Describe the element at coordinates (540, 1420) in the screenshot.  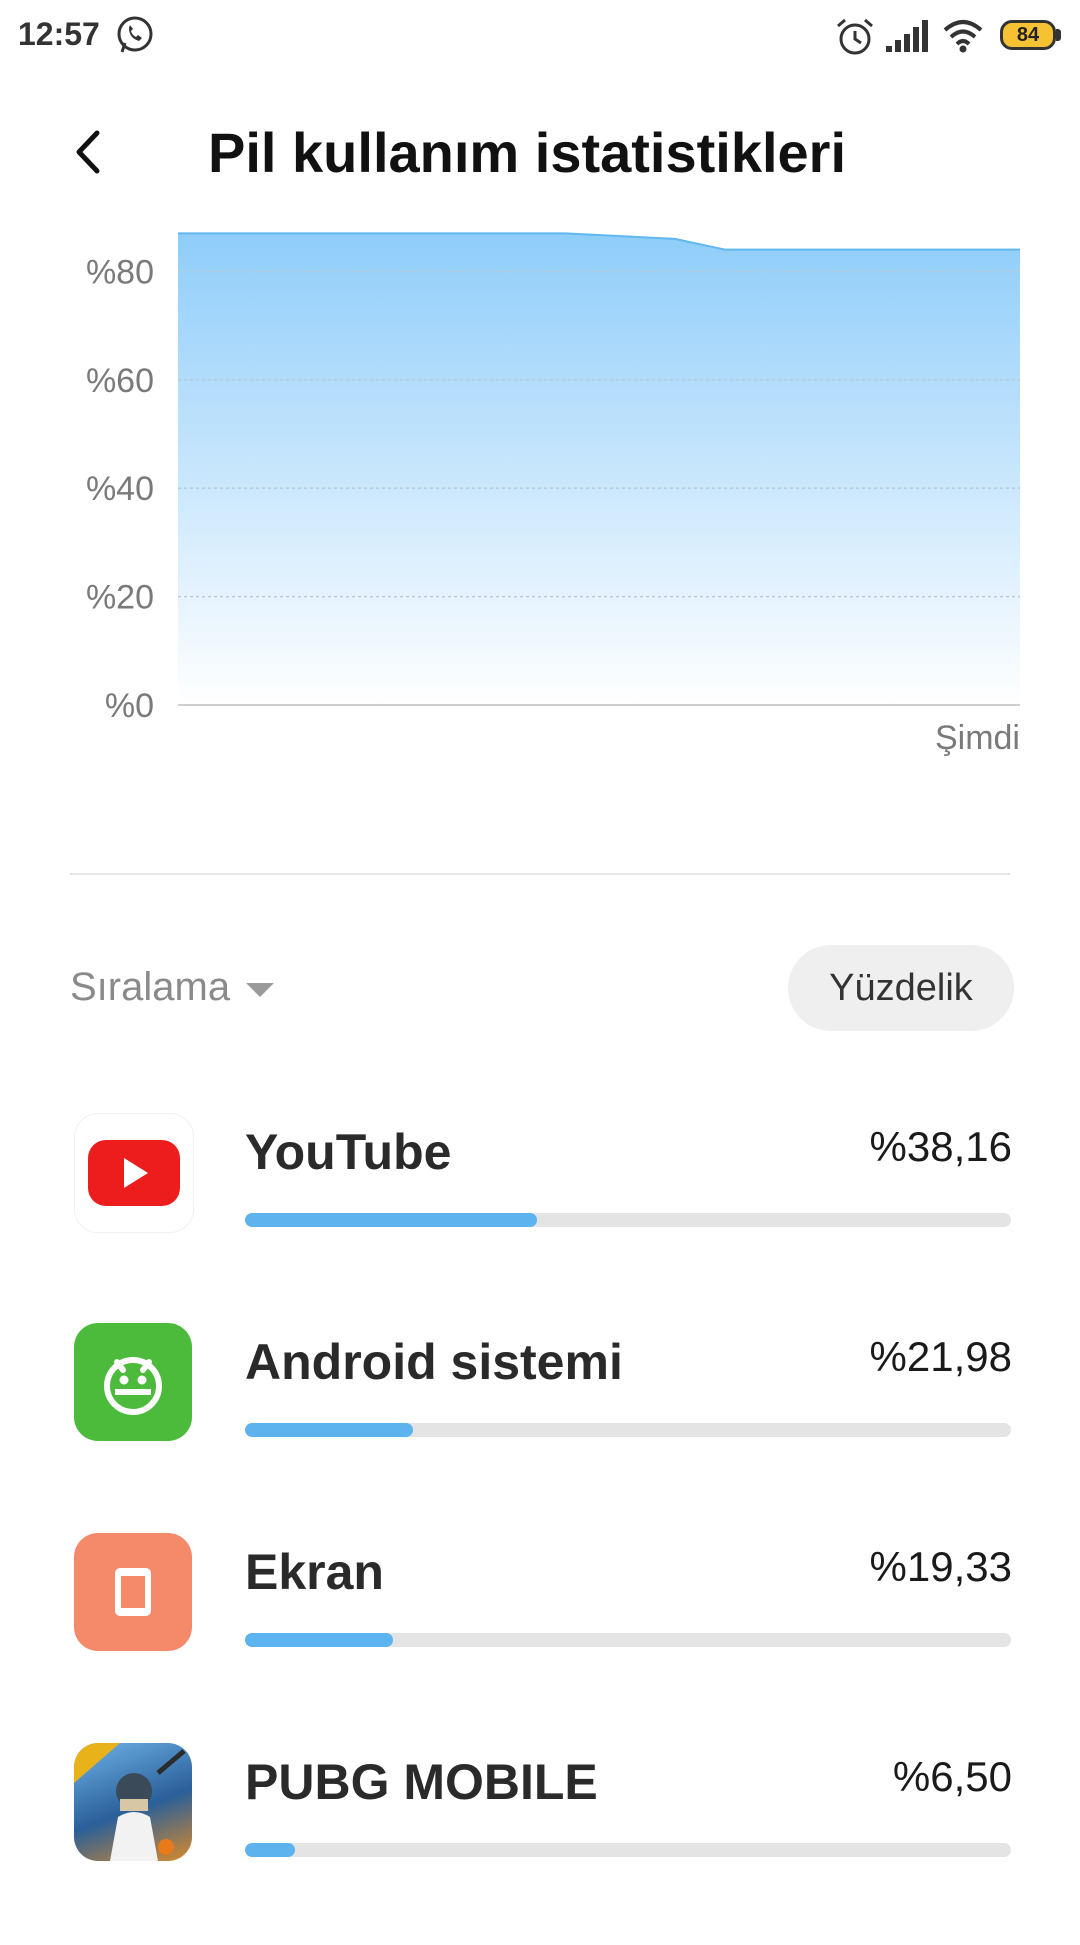
I see `app-row-android-system: Android sistemi %21,98` at that location.